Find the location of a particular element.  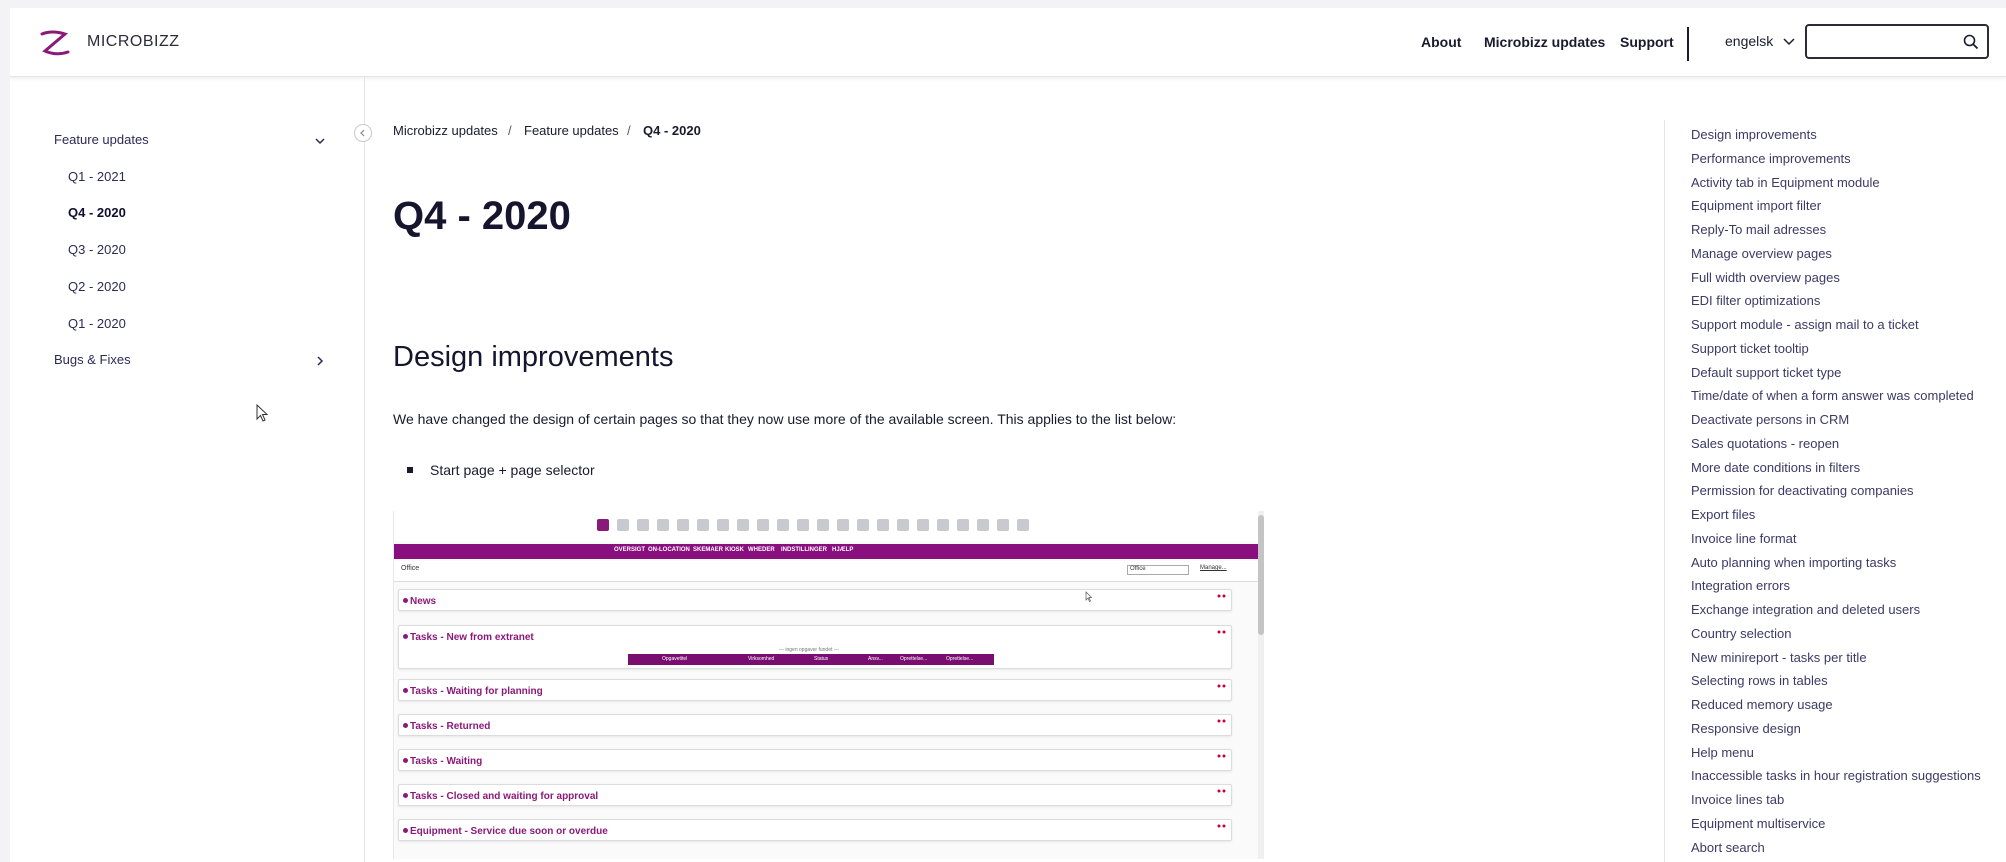

sidebar-item-q4-2020: Q4 - 2020 is located at coordinates (97, 212).